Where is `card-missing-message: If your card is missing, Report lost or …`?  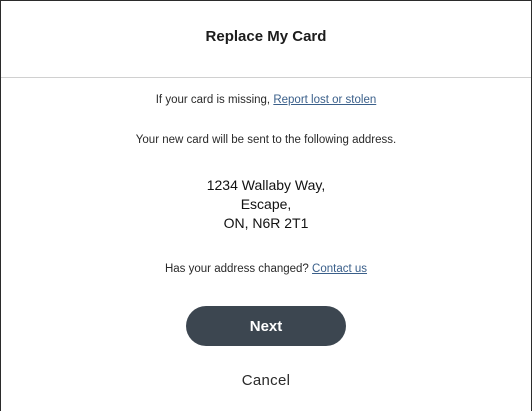 card-missing-message: If your card is missing, Report lost or … is located at coordinates (266, 100).